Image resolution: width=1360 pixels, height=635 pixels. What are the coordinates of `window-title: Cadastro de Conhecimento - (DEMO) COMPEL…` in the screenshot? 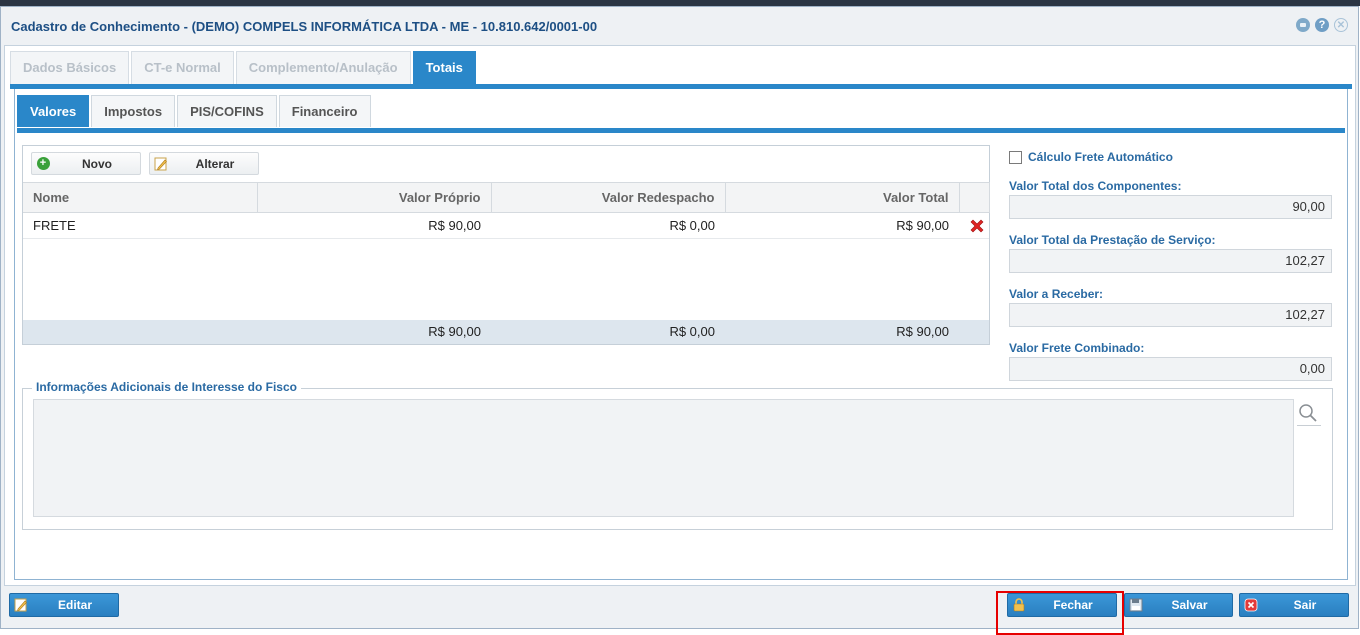 It's located at (304, 26).